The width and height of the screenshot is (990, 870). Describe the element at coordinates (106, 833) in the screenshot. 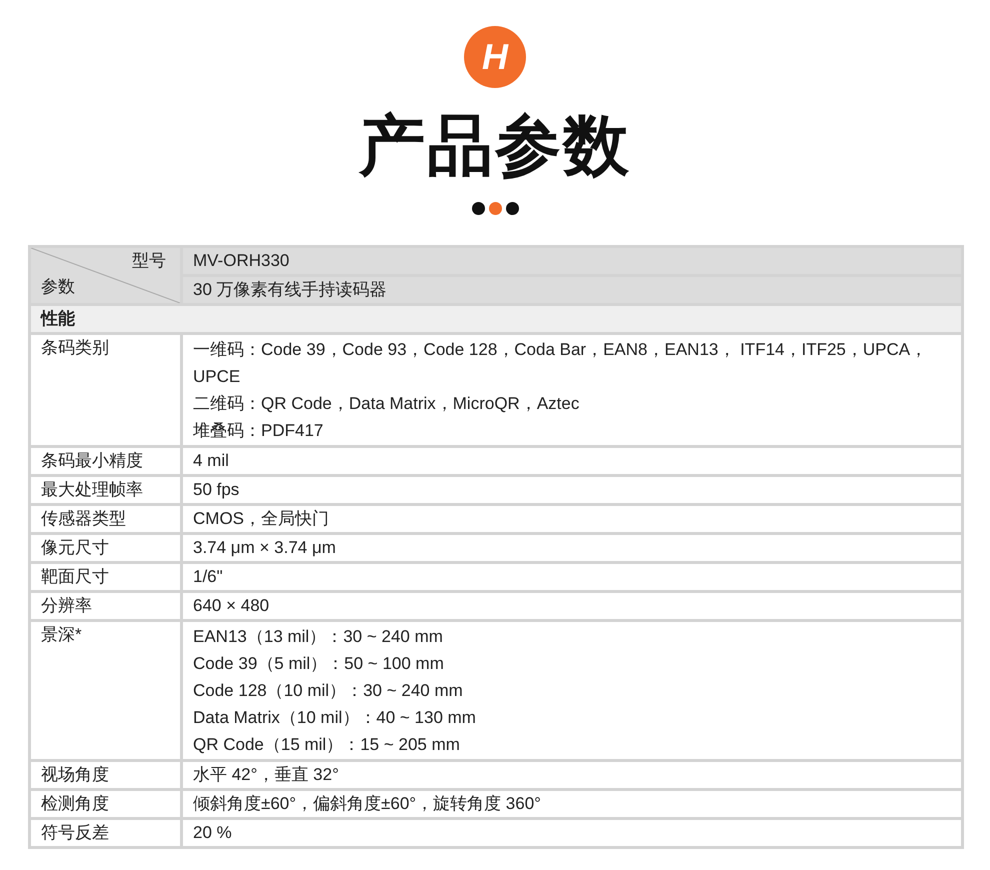

I see `table-cell: 符号反差` at that location.